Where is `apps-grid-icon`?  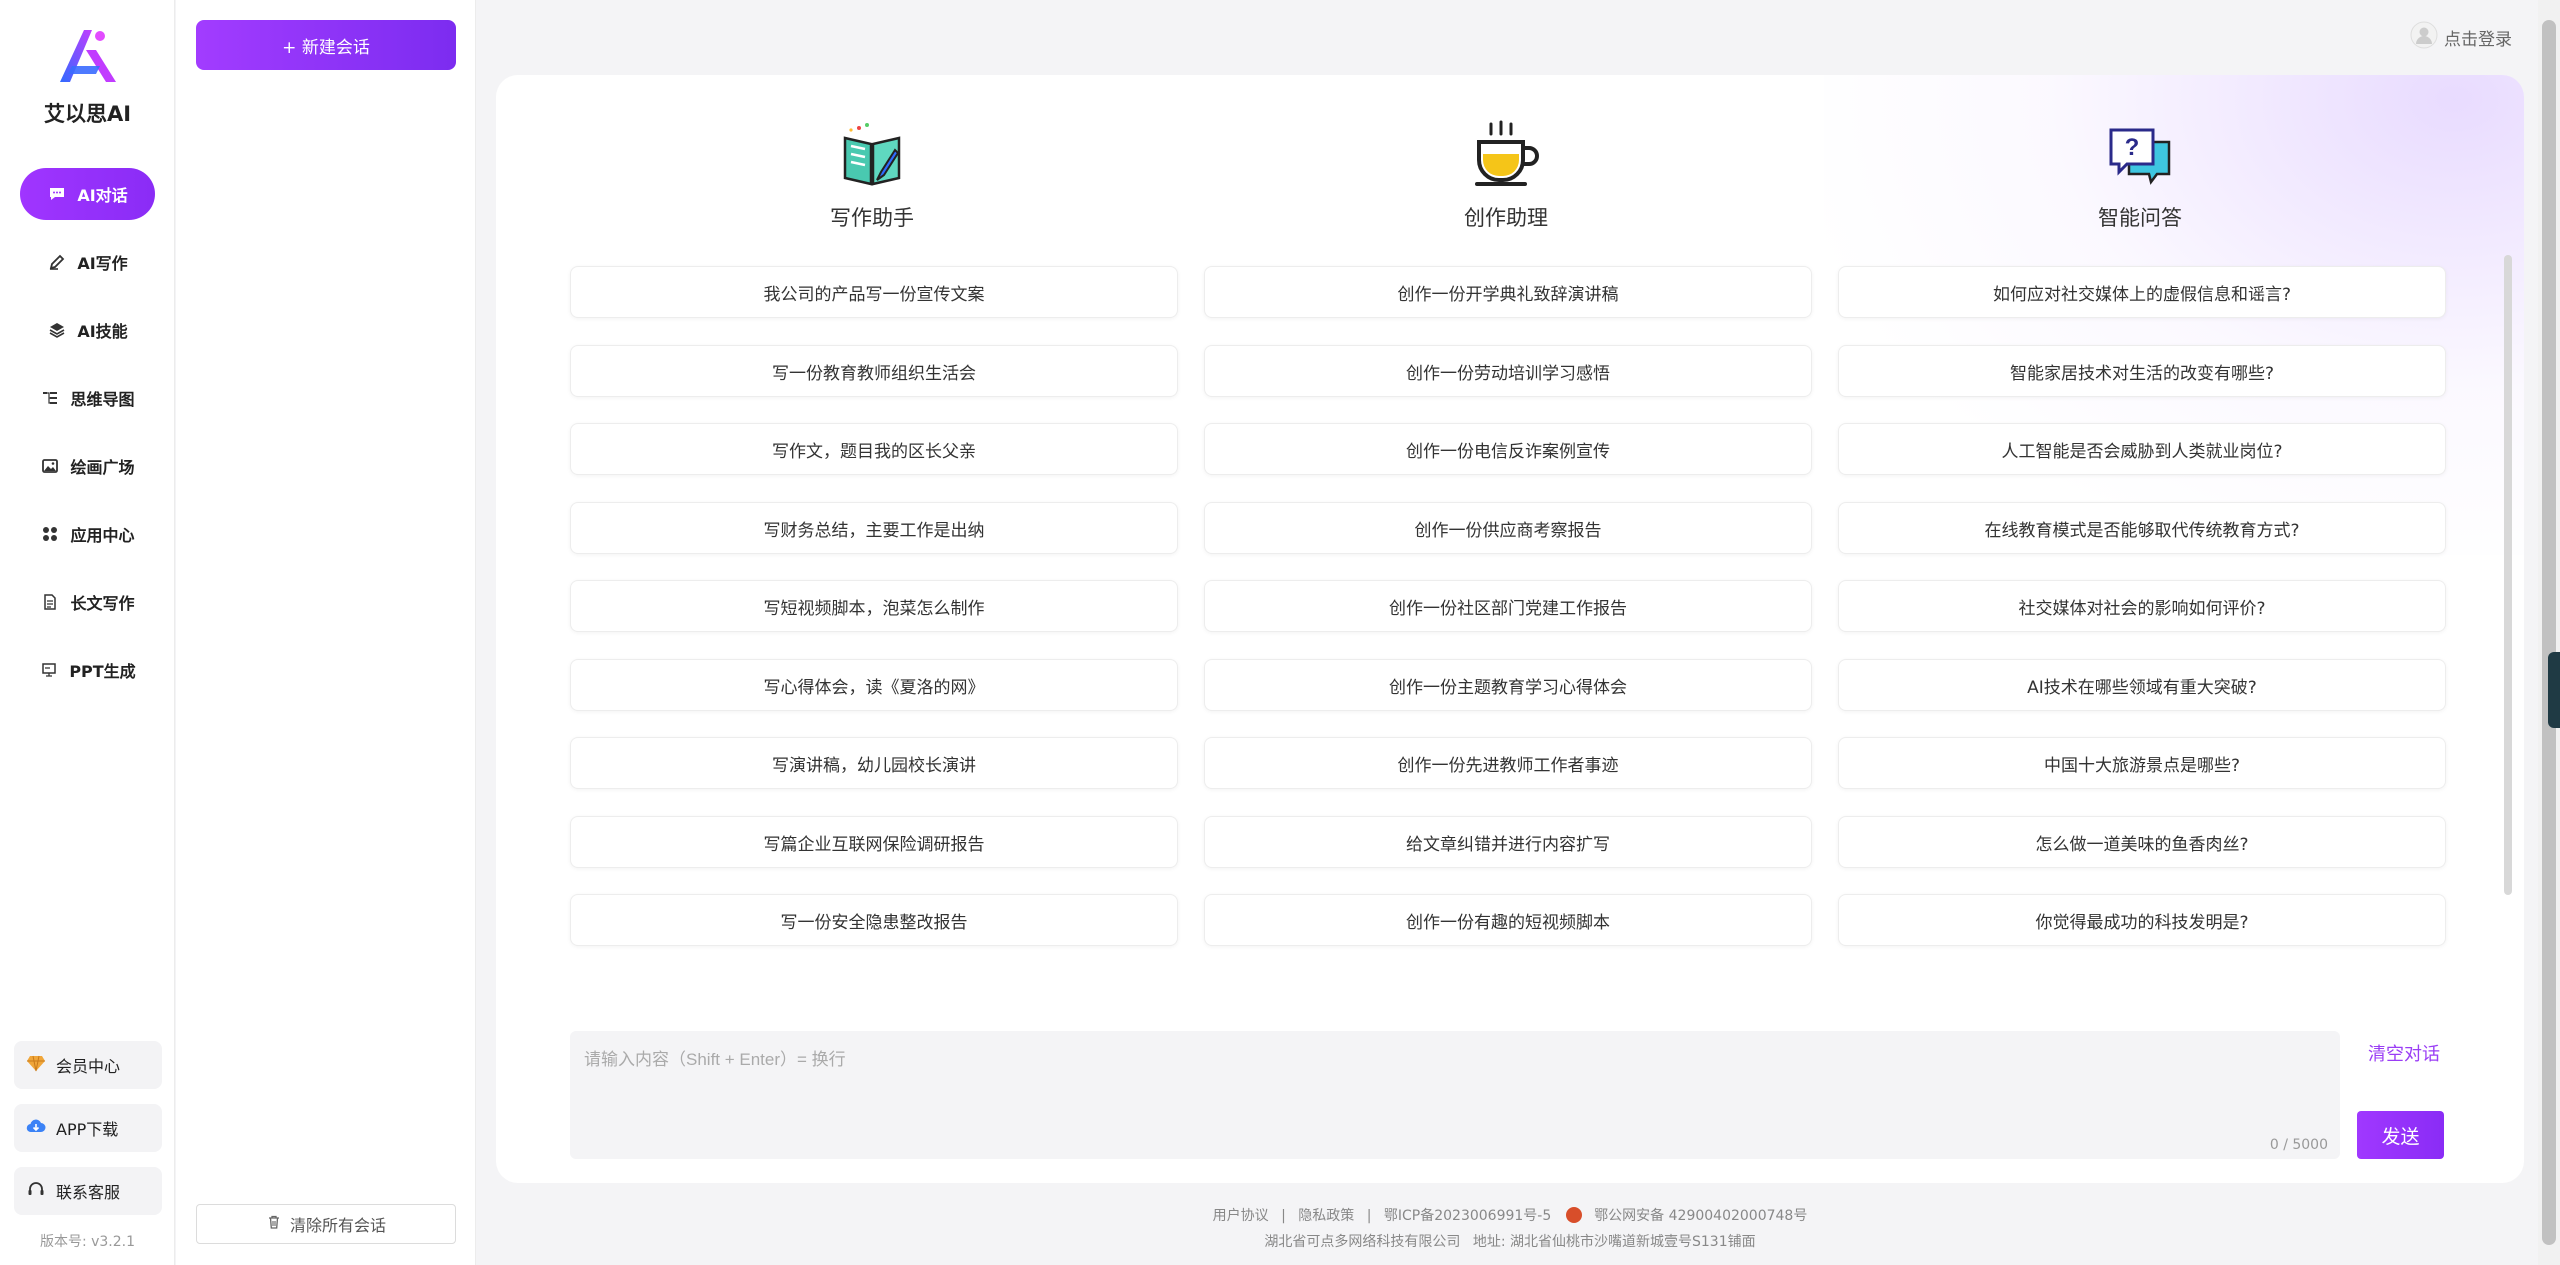
apps-grid-icon is located at coordinates (50, 534).